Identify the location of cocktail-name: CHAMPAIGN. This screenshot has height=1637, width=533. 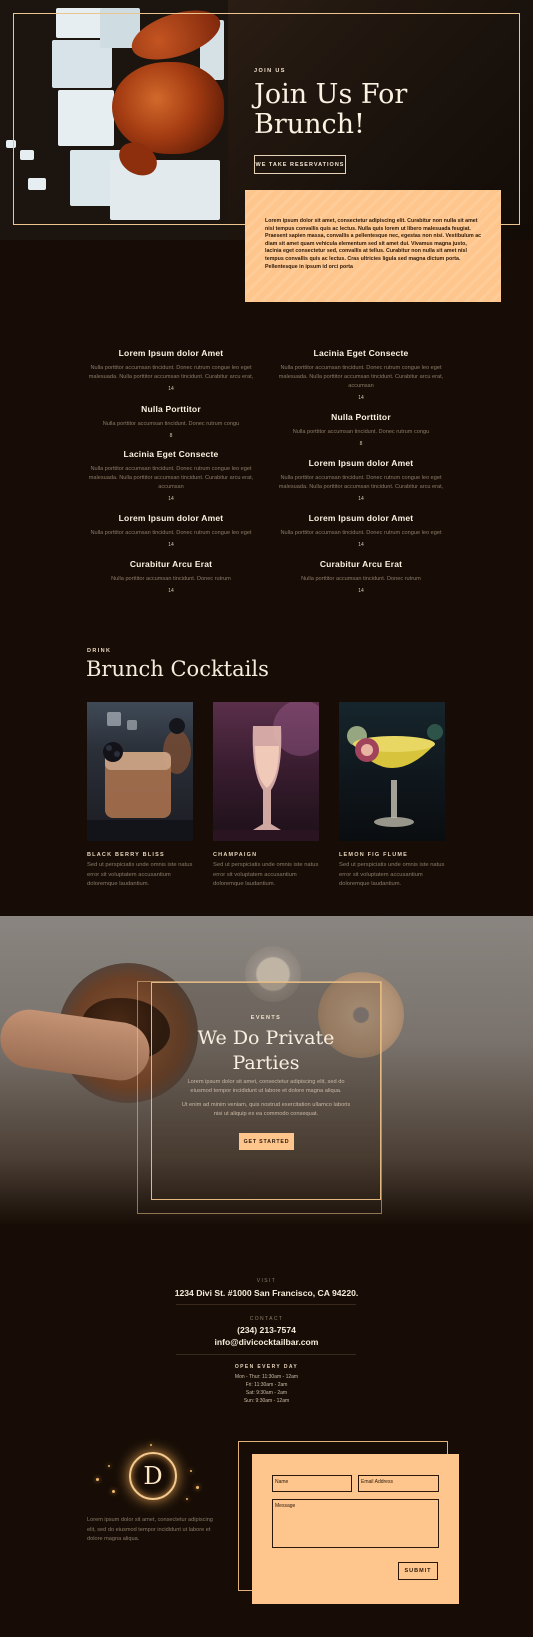
(235, 855).